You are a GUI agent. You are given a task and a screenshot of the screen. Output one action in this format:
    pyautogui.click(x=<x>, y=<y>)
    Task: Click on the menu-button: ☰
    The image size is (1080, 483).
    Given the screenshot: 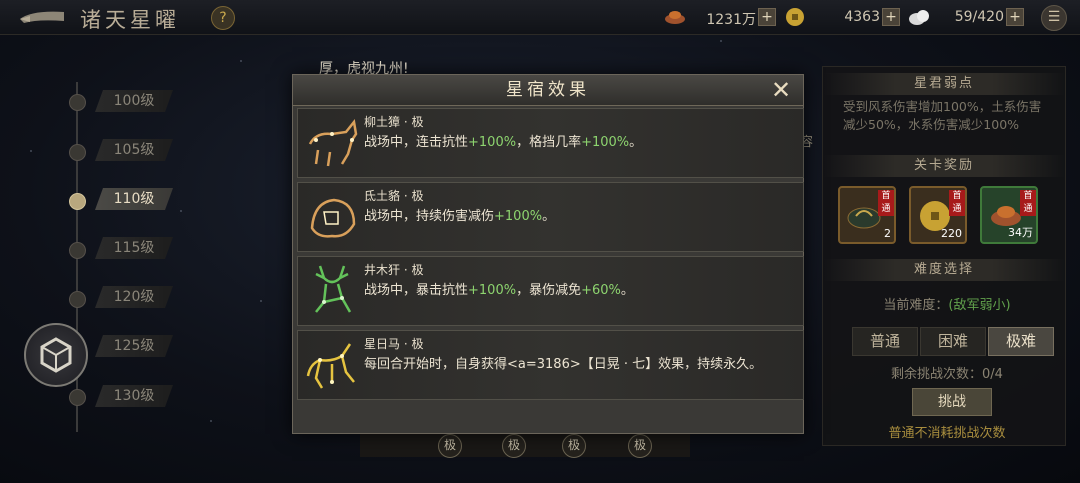 What is the action you would take?
    pyautogui.click(x=1054, y=18)
    